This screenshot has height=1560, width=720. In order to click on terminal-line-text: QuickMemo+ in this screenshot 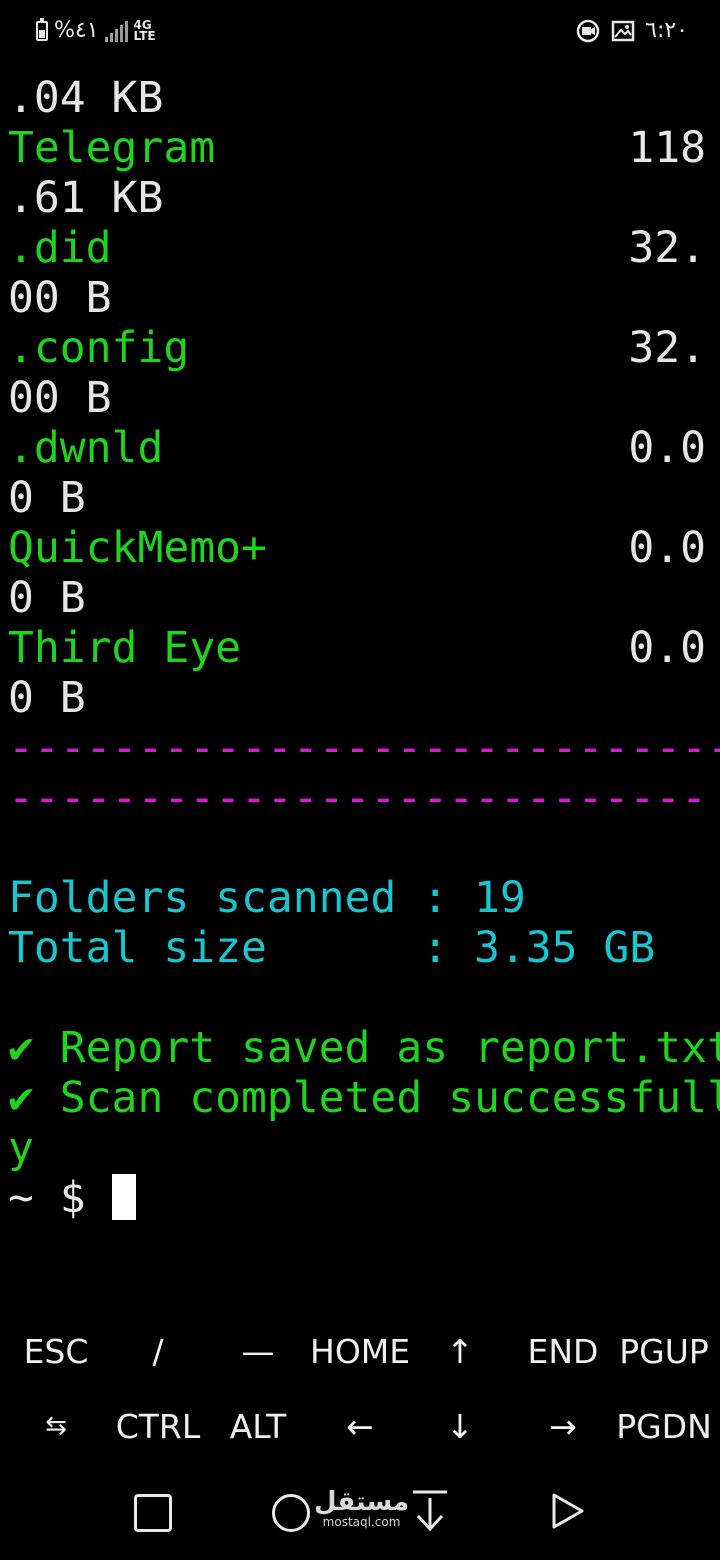, I will do `click(137, 548)`.